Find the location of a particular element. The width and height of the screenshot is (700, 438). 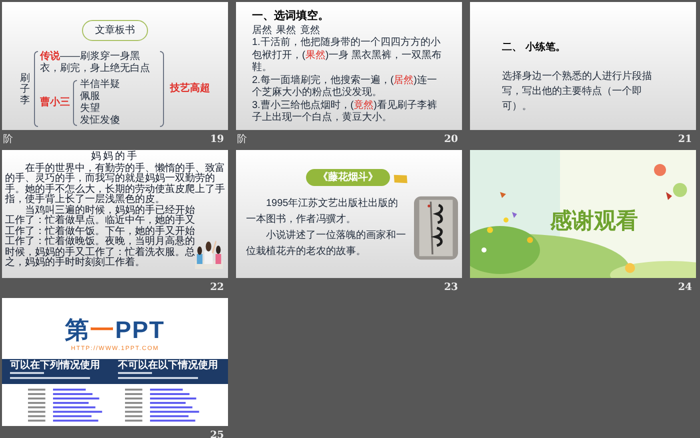

sentence-text: 1.干活前，他把随身带的一个四四方方的小包袱打开，(果然)一身 黑衣黑裤，一双黑布鞋。 is located at coordinates (347, 55).